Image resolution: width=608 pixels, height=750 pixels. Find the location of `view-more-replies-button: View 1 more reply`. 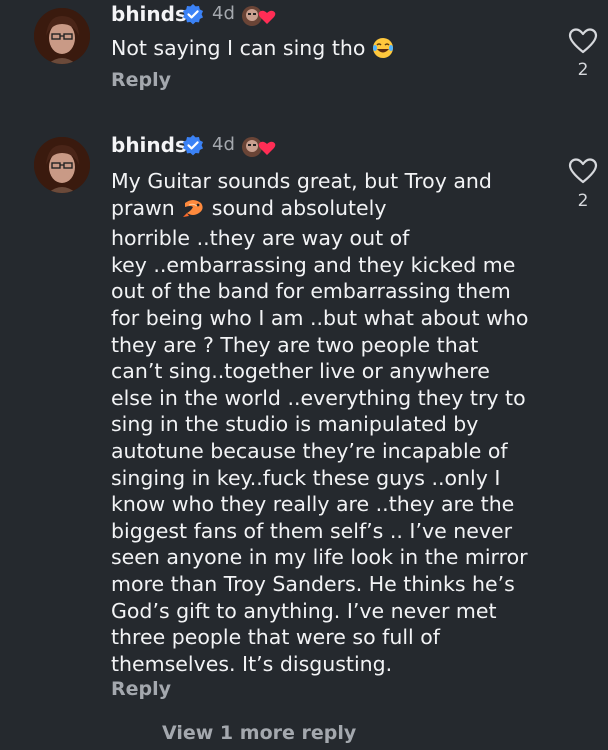

view-more-replies-button: View 1 more reply is located at coordinates (259, 733).